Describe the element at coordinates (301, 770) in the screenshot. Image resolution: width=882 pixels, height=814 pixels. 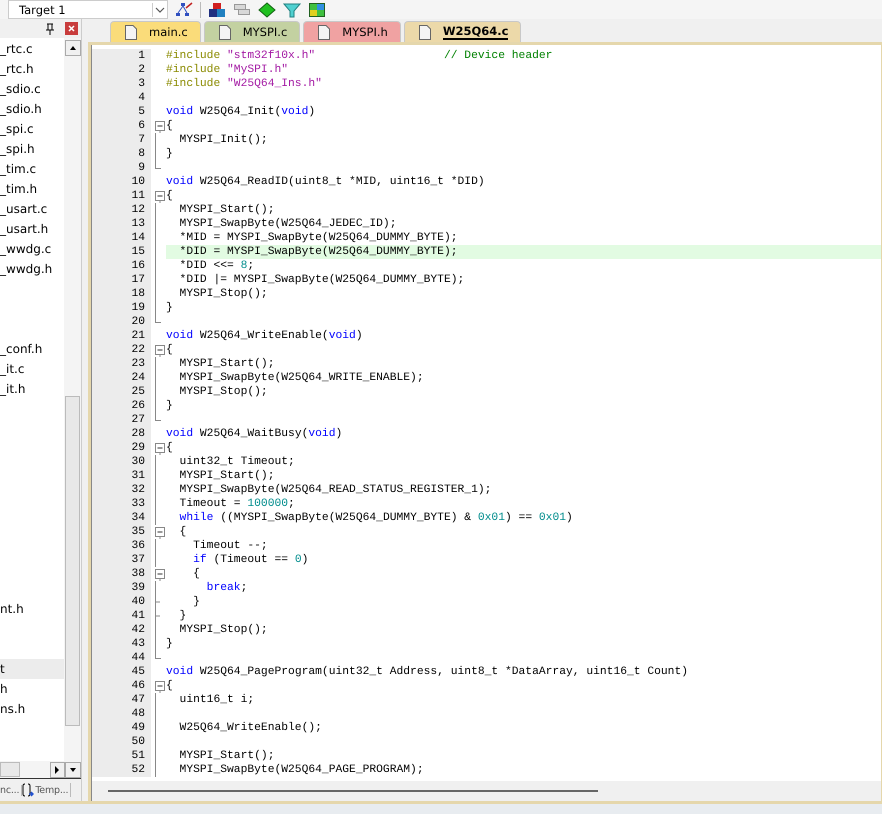
I see `code-line: MYSPI_SwapByte(W25Q64_PAGE_PROGRAM);` at that location.